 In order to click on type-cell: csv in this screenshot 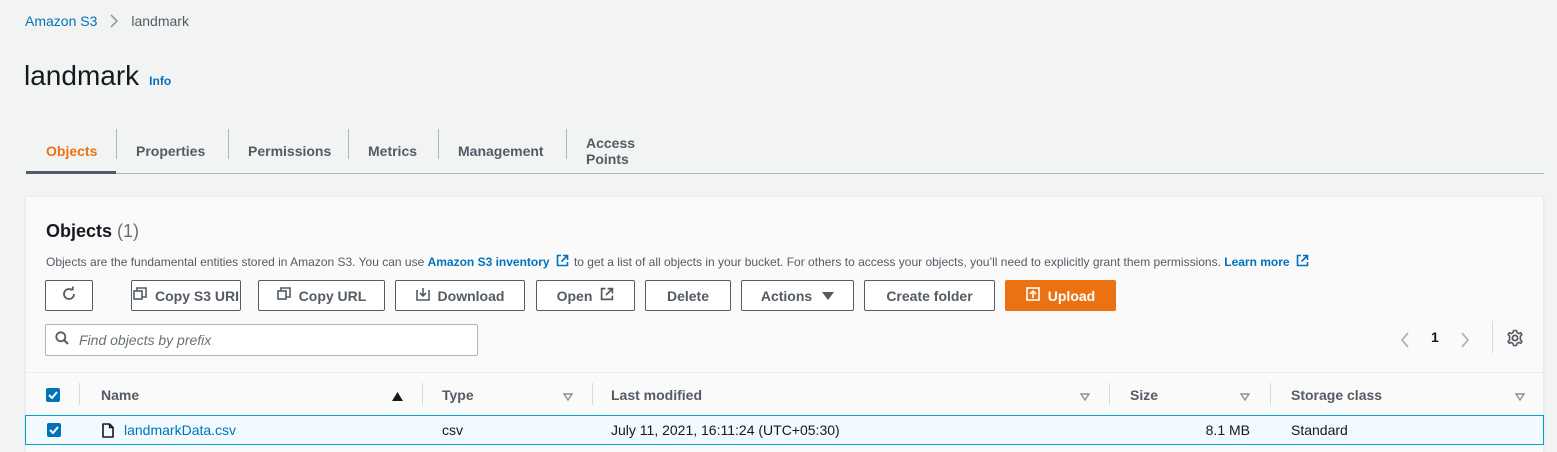, I will do `click(452, 430)`.